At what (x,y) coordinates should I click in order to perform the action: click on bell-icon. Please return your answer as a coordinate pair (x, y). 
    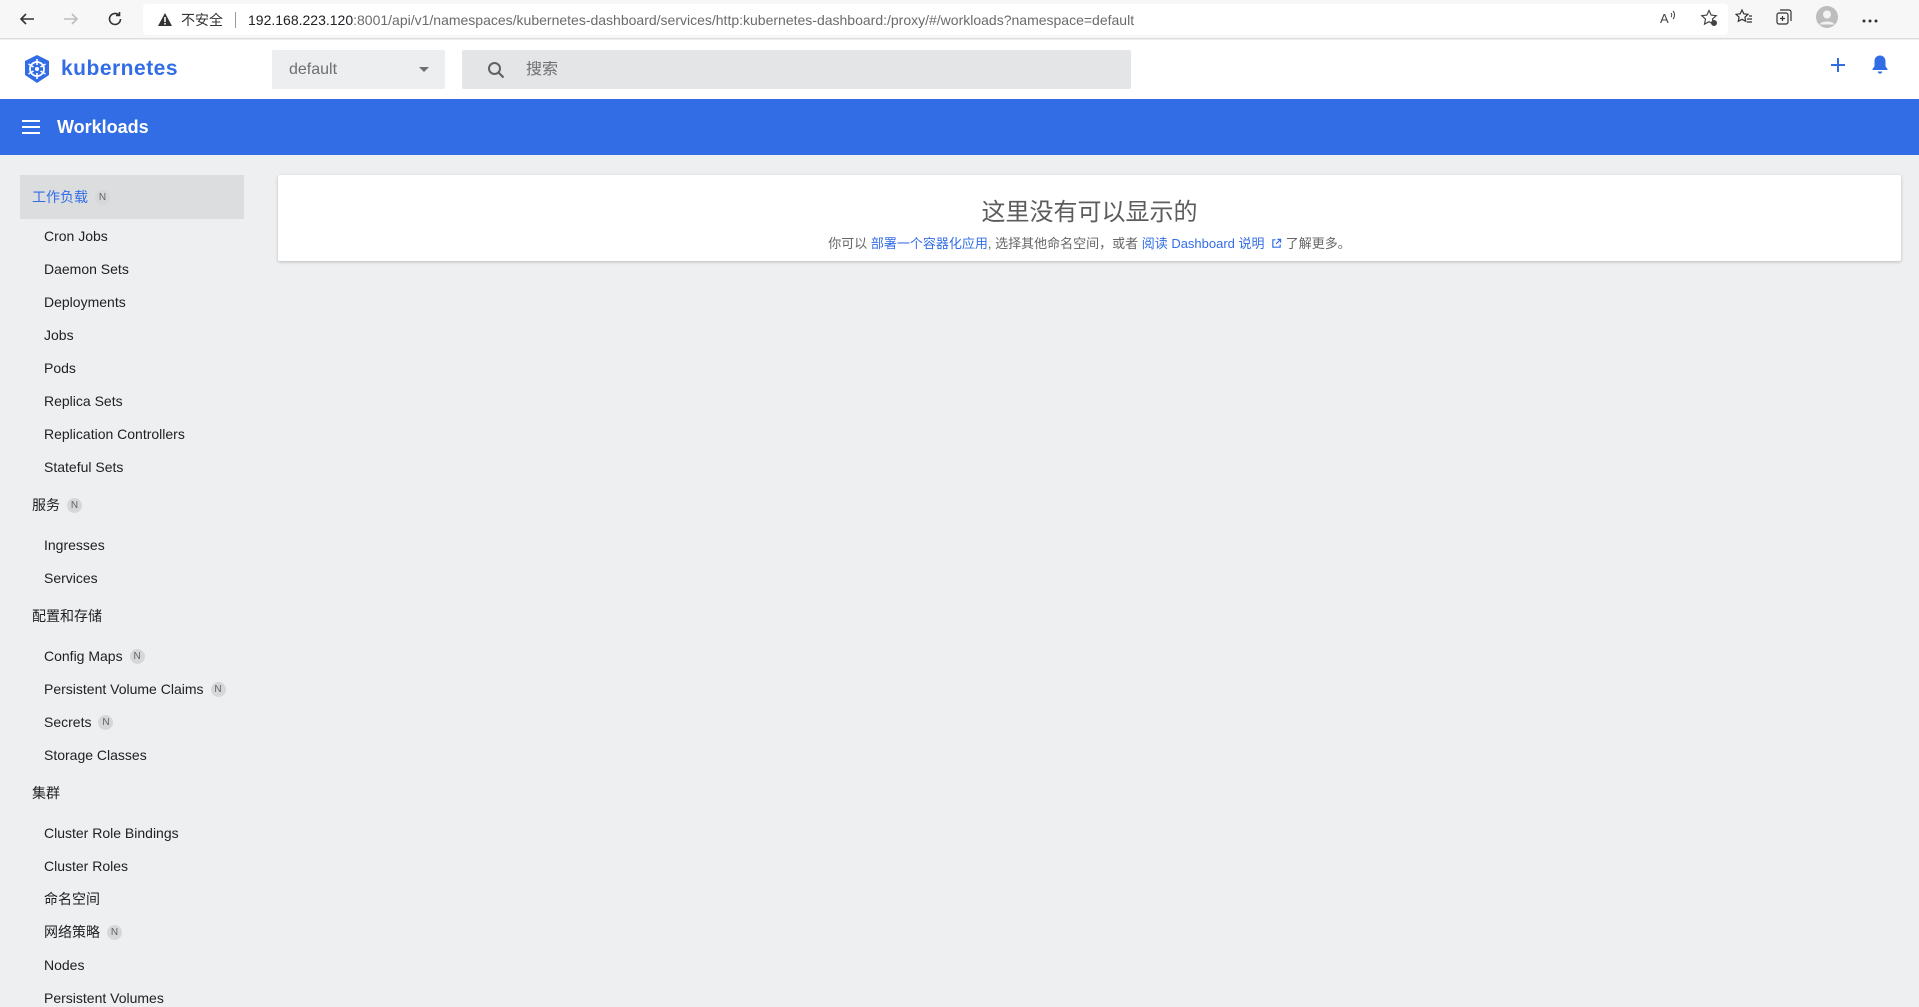
    Looking at the image, I should click on (1880, 64).